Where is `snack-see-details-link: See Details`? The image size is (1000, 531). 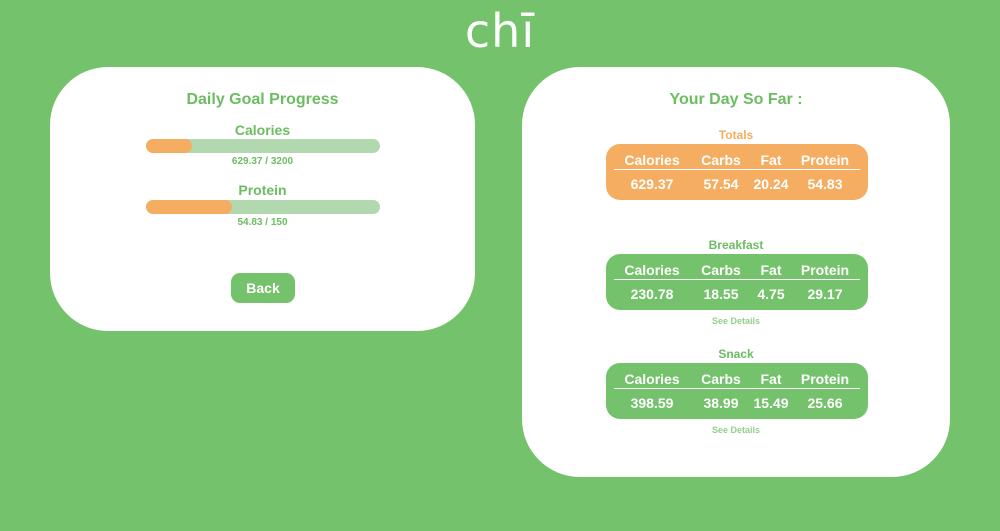 snack-see-details-link: See Details is located at coordinates (736, 430).